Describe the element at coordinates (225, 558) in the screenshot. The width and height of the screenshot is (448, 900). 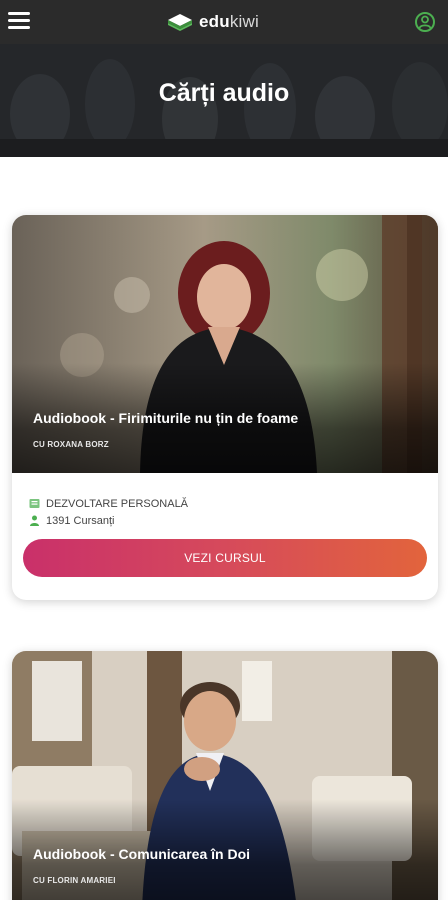
I see `view-course-button: VEZI CURSUL` at that location.